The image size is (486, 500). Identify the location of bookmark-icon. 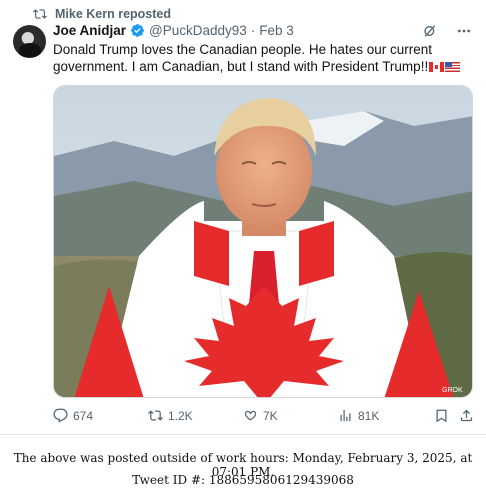
(441, 416).